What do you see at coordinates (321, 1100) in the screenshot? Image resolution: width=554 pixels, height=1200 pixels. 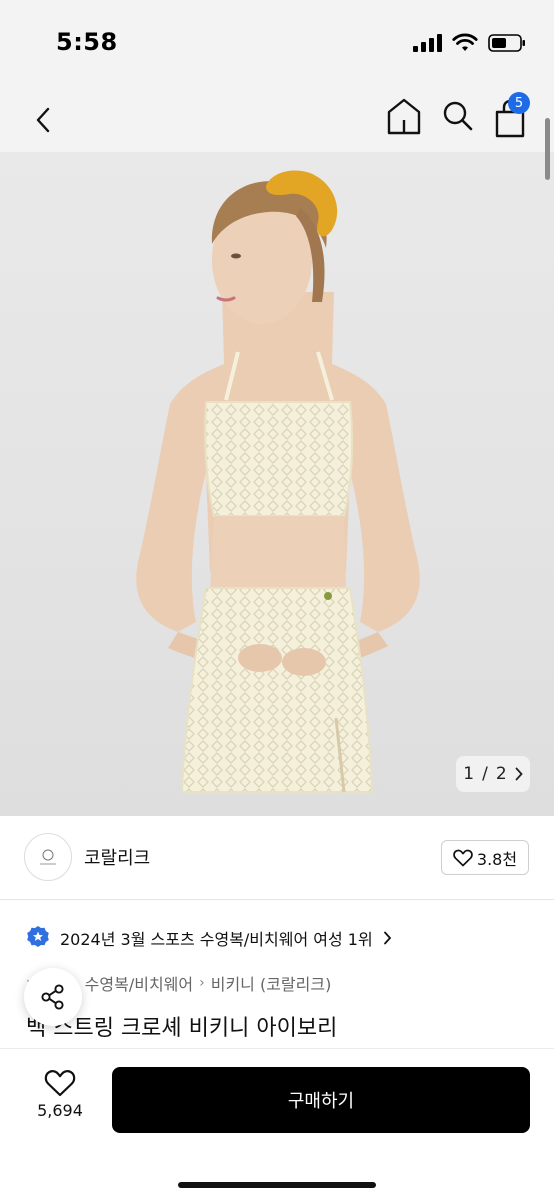 I see `buy-button: 구매하기` at bounding box center [321, 1100].